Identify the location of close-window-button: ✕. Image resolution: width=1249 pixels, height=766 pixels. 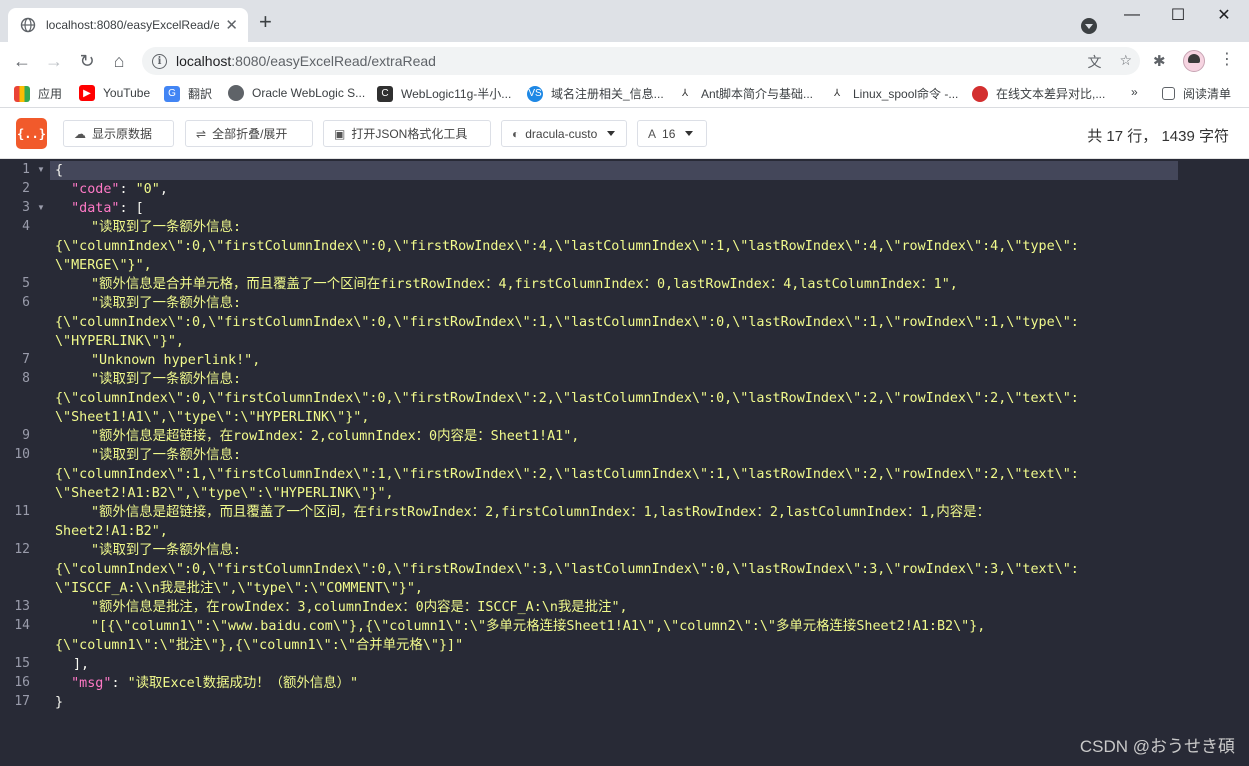
(1224, 15).